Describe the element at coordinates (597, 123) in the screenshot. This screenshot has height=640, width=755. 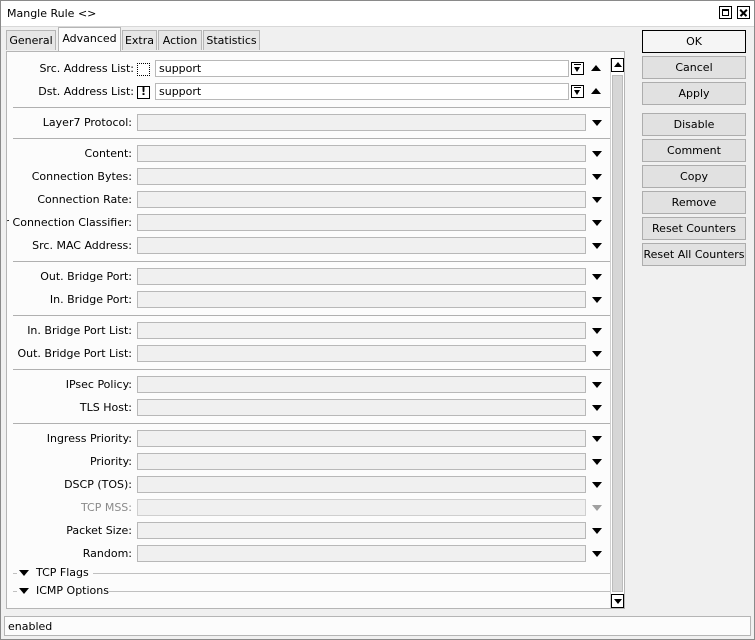
I see `layer7-protocol-dropdown-icon` at that location.